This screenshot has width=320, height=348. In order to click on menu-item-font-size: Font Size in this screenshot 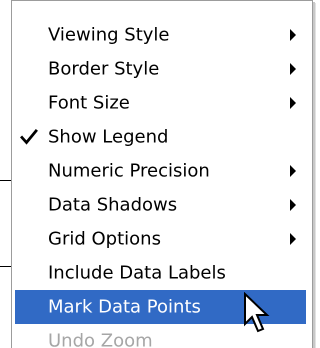, I will do `click(160, 103)`.